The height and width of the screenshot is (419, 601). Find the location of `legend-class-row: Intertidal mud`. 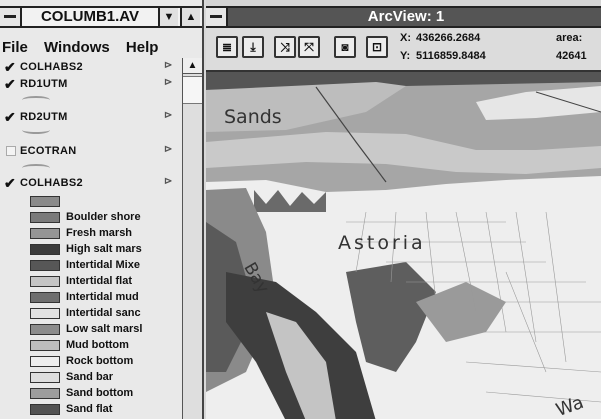

legend-class-row: Intertidal mud is located at coordinates (105, 298).